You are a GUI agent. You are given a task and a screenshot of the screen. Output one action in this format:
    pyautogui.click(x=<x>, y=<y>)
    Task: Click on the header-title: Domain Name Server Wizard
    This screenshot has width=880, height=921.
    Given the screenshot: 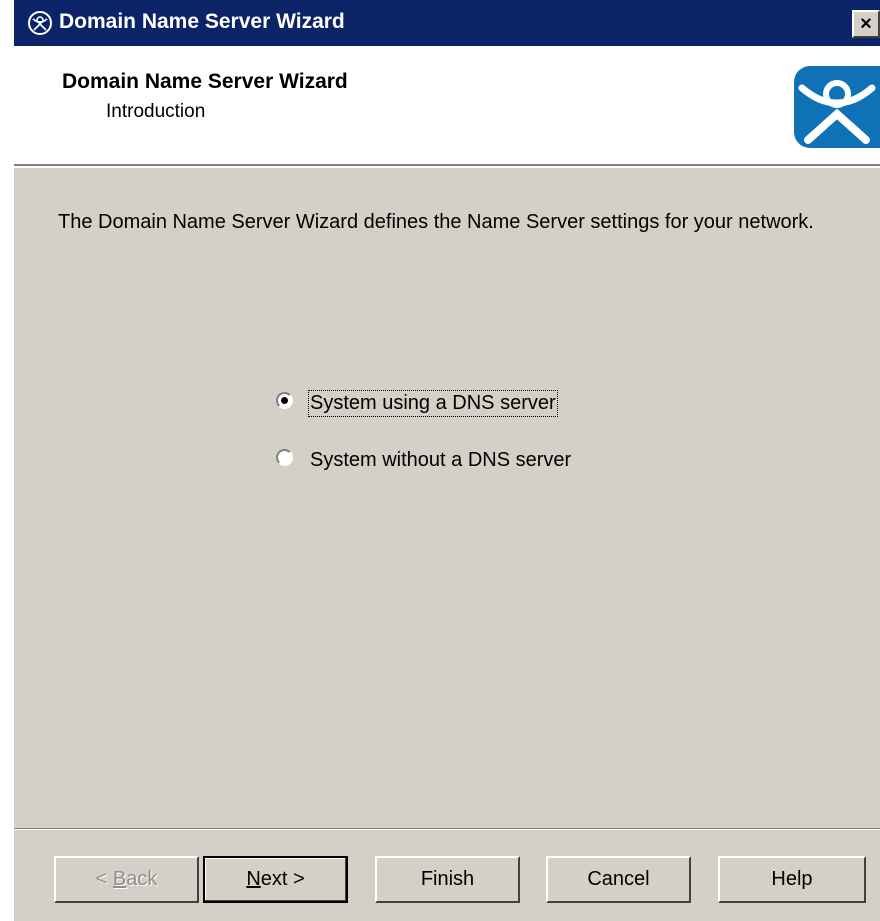 What is the action you would take?
    pyautogui.click(x=205, y=81)
    